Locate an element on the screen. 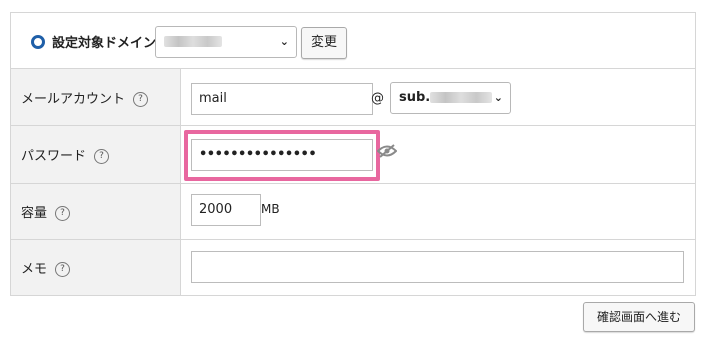 Image resolution: width=710 pixels, height=345 pixels. subdomain-prefix: sub. is located at coordinates (415, 97).